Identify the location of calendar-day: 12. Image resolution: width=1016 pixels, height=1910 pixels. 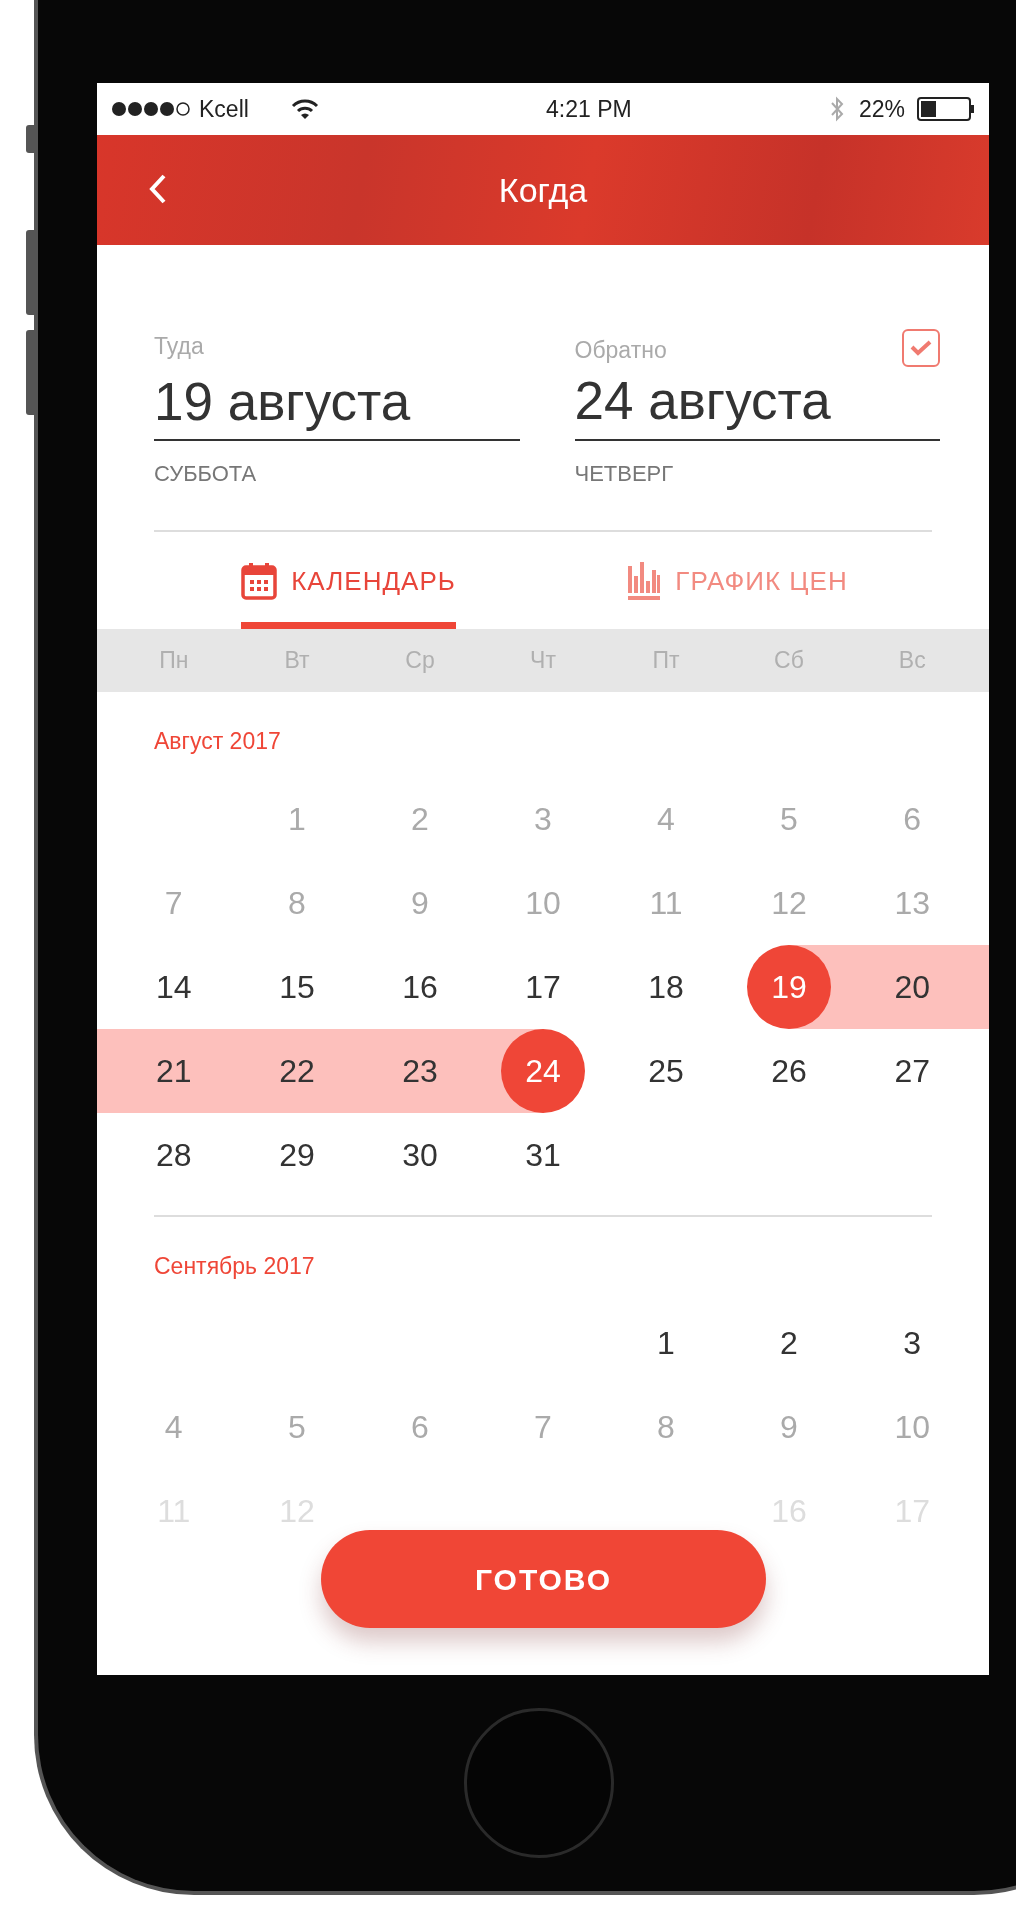
(789, 902).